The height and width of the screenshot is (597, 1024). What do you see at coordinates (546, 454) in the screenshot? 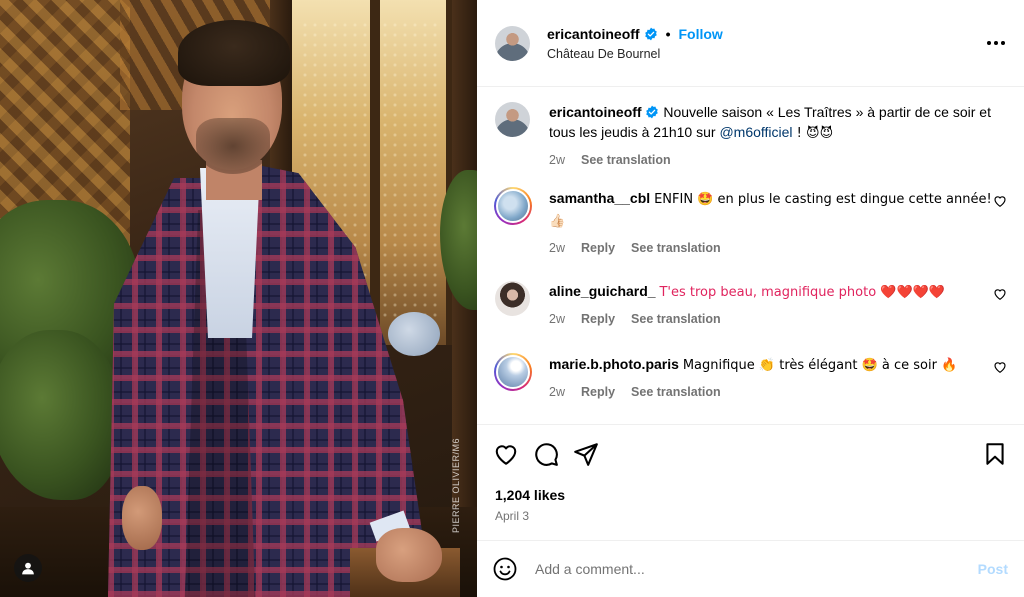
I see `comment-bubble-icon` at bounding box center [546, 454].